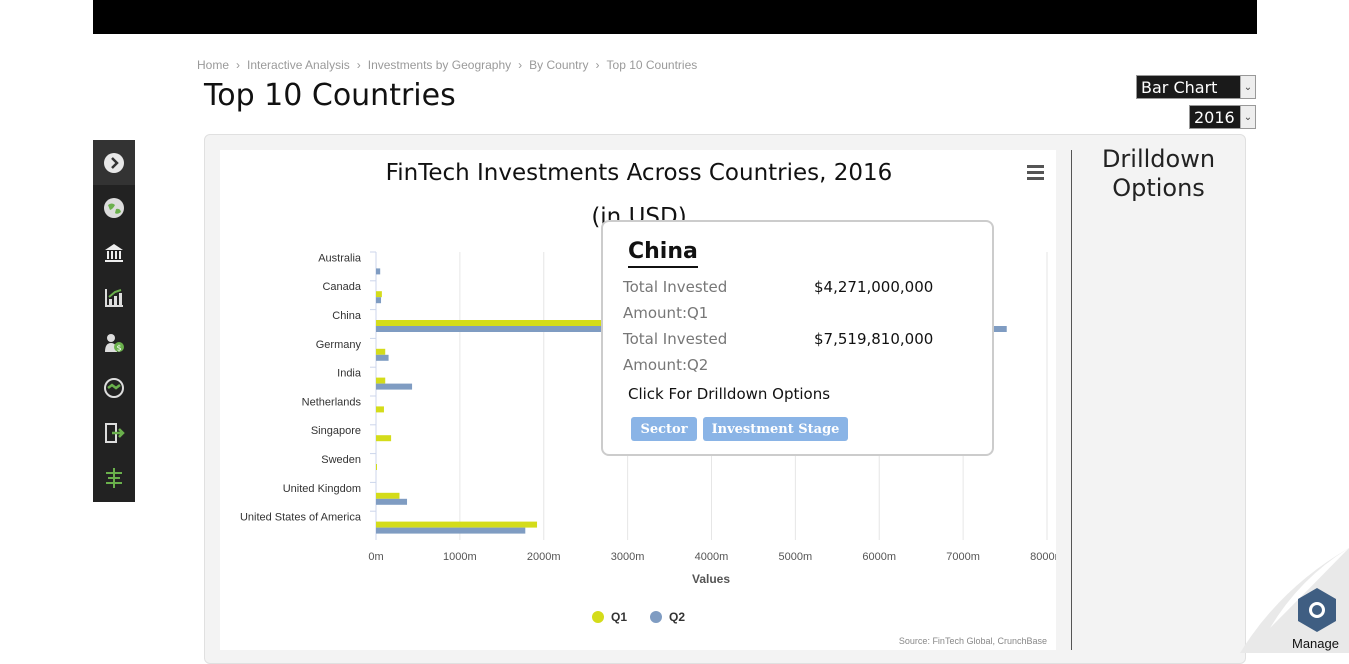  I want to click on investor-icon: $, so click(114, 342).